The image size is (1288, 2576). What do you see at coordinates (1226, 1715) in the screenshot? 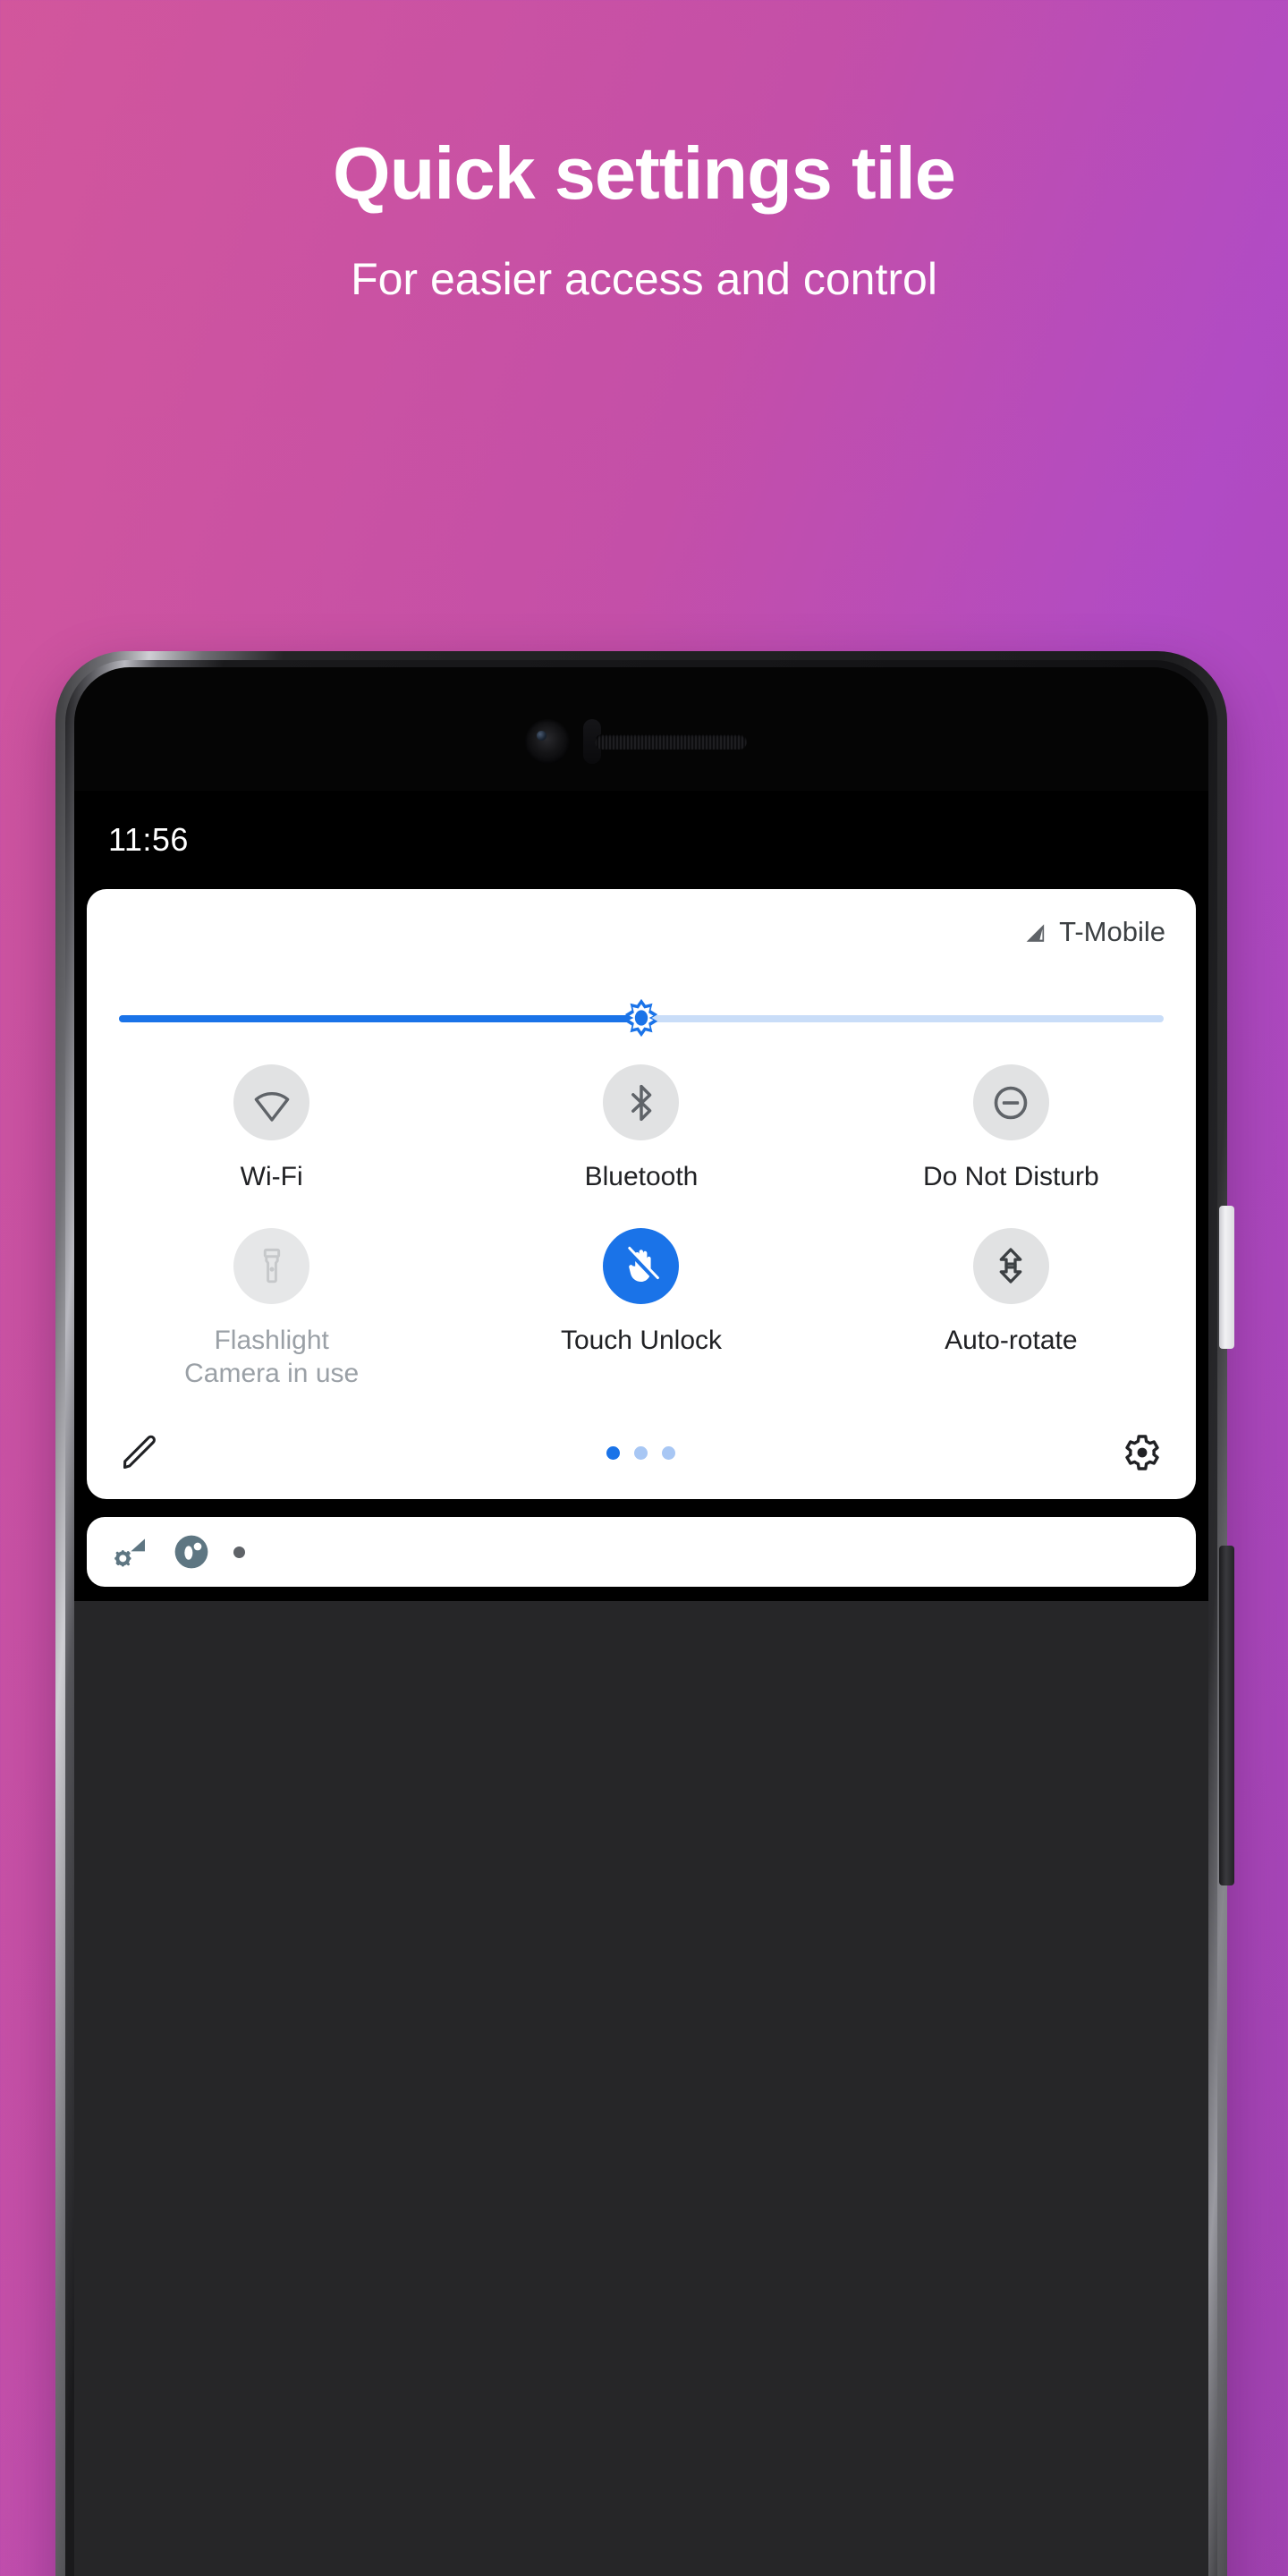
I see `volume-rocker-button` at bounding box center [1226, 1715].